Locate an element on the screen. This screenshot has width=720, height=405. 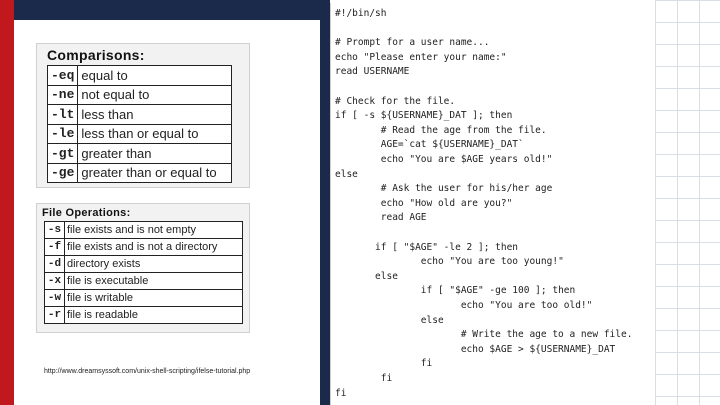
file-operation-row: -f file exists and is not a directory is located at coordinates (143, 247).